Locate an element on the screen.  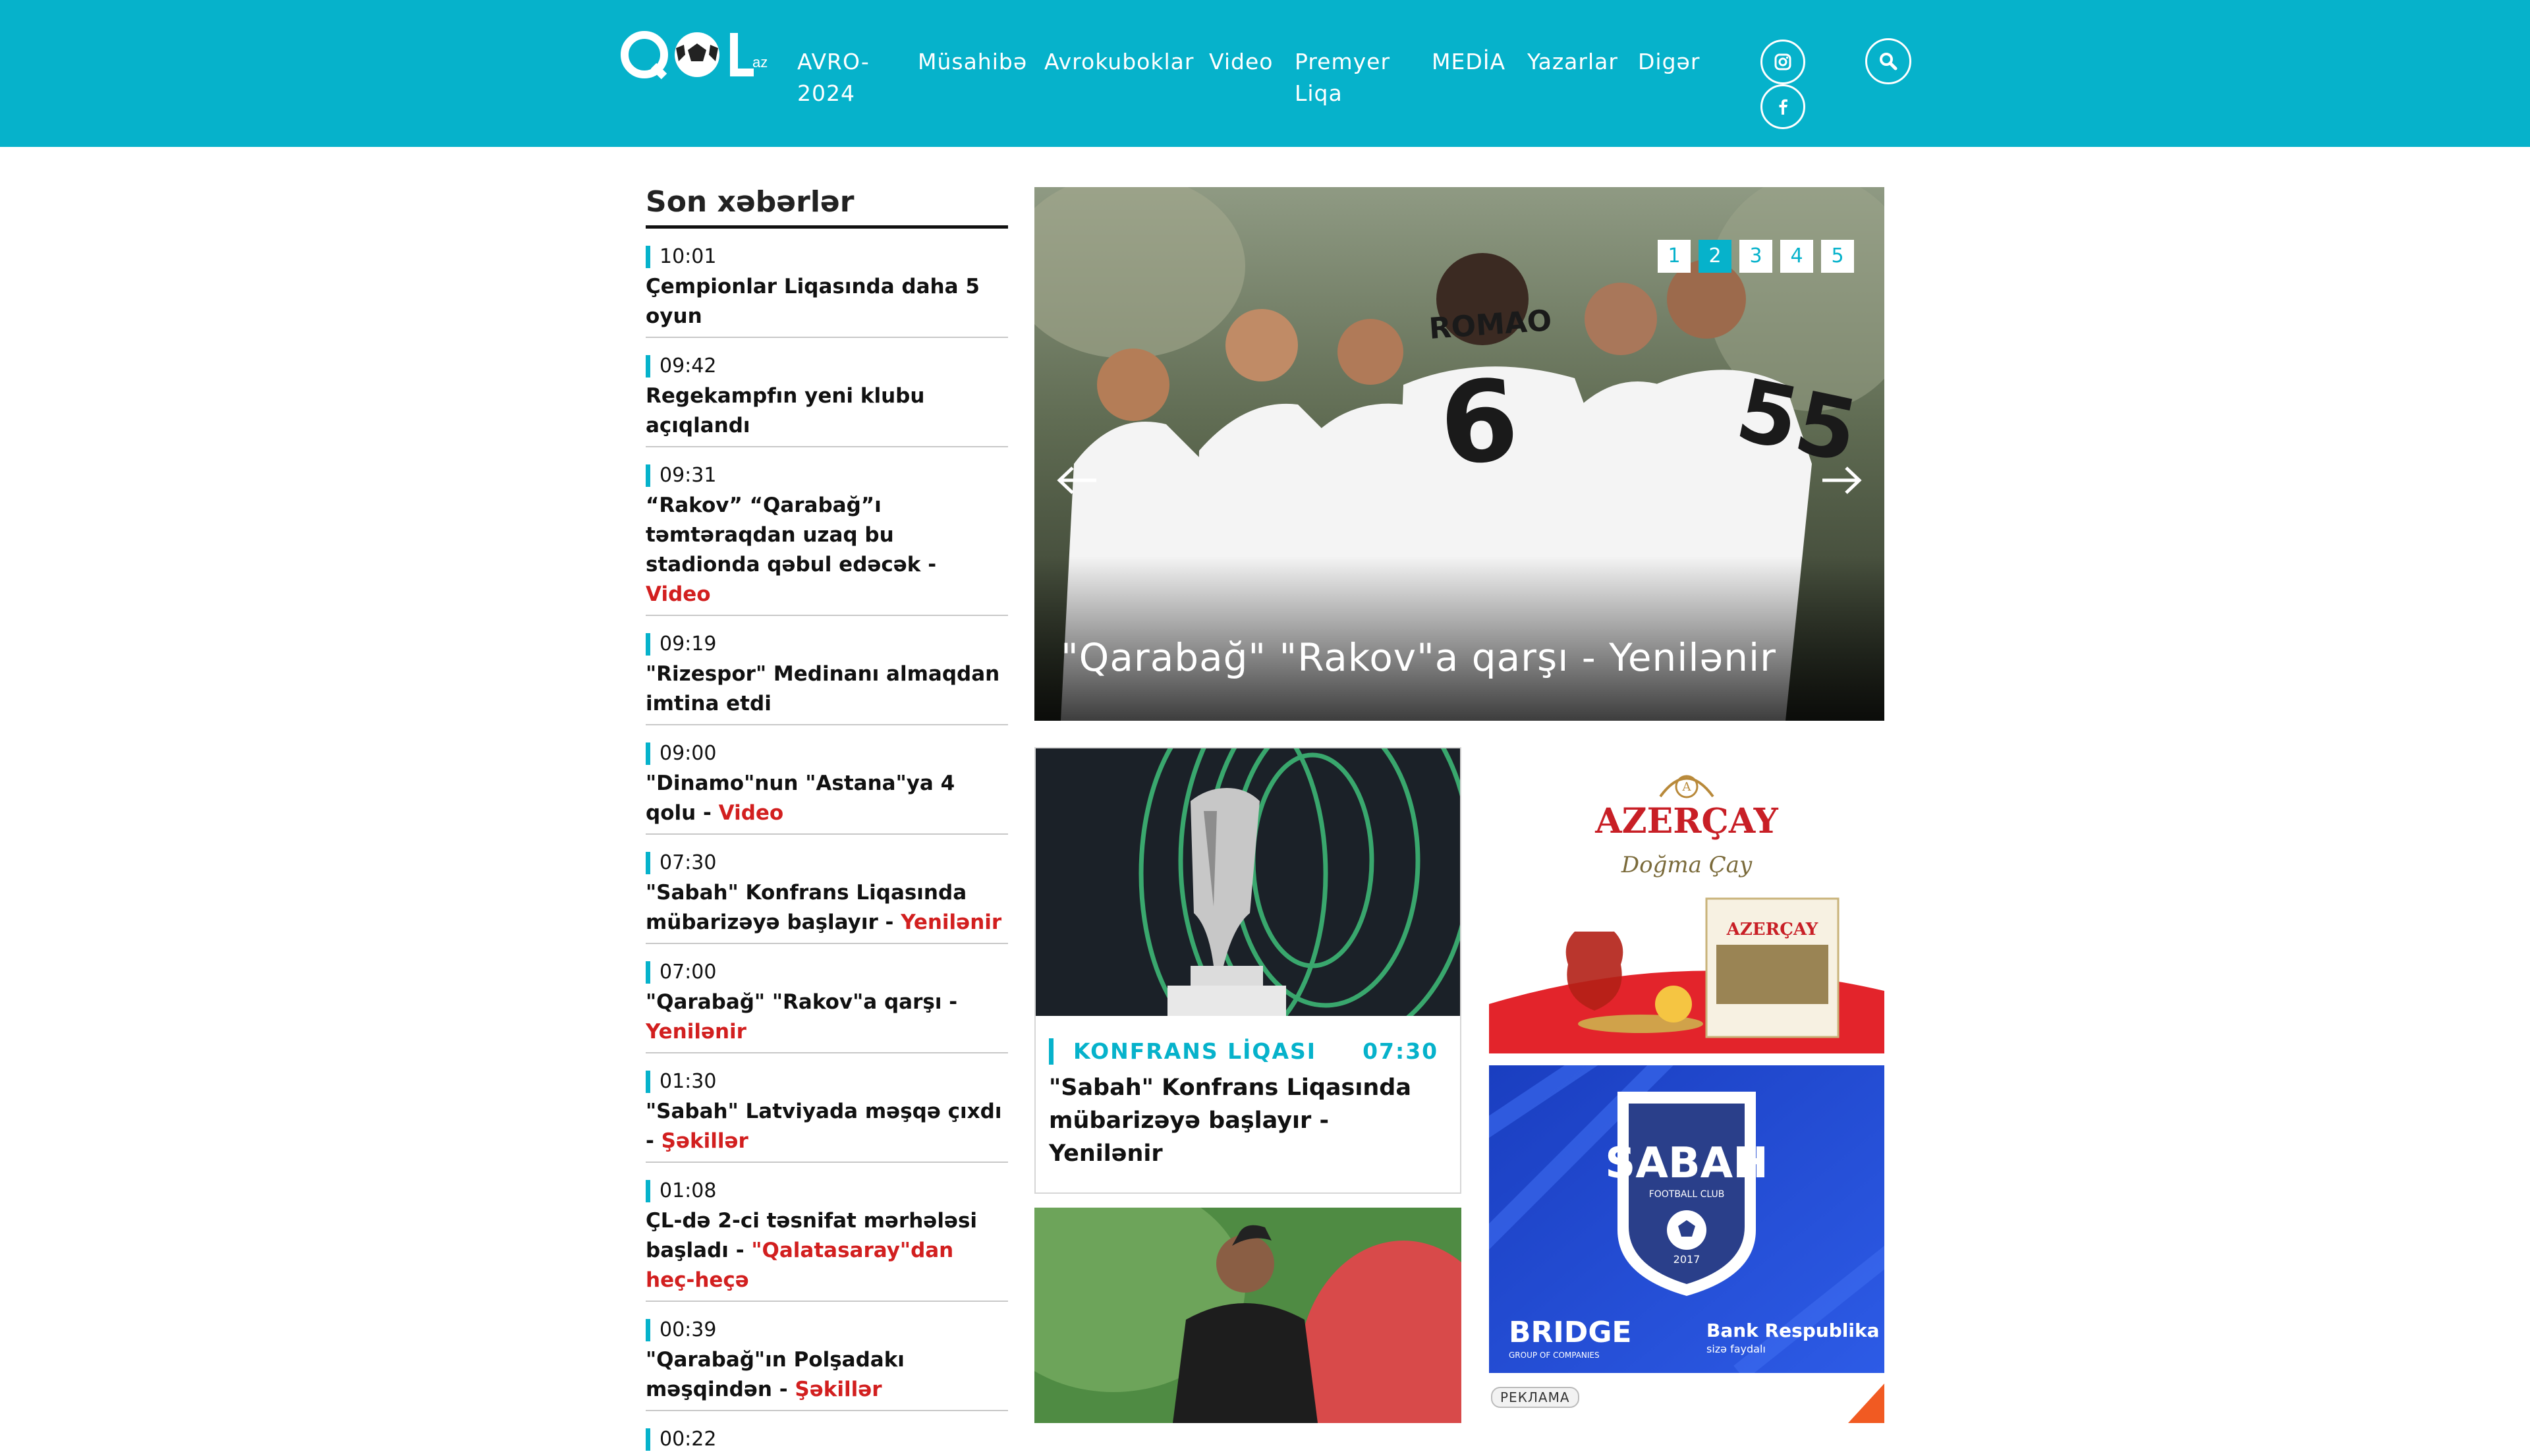
news-item: 10:01 Çempionlar Liqasında daha 5 oyun is located at coordinates (827, 283).